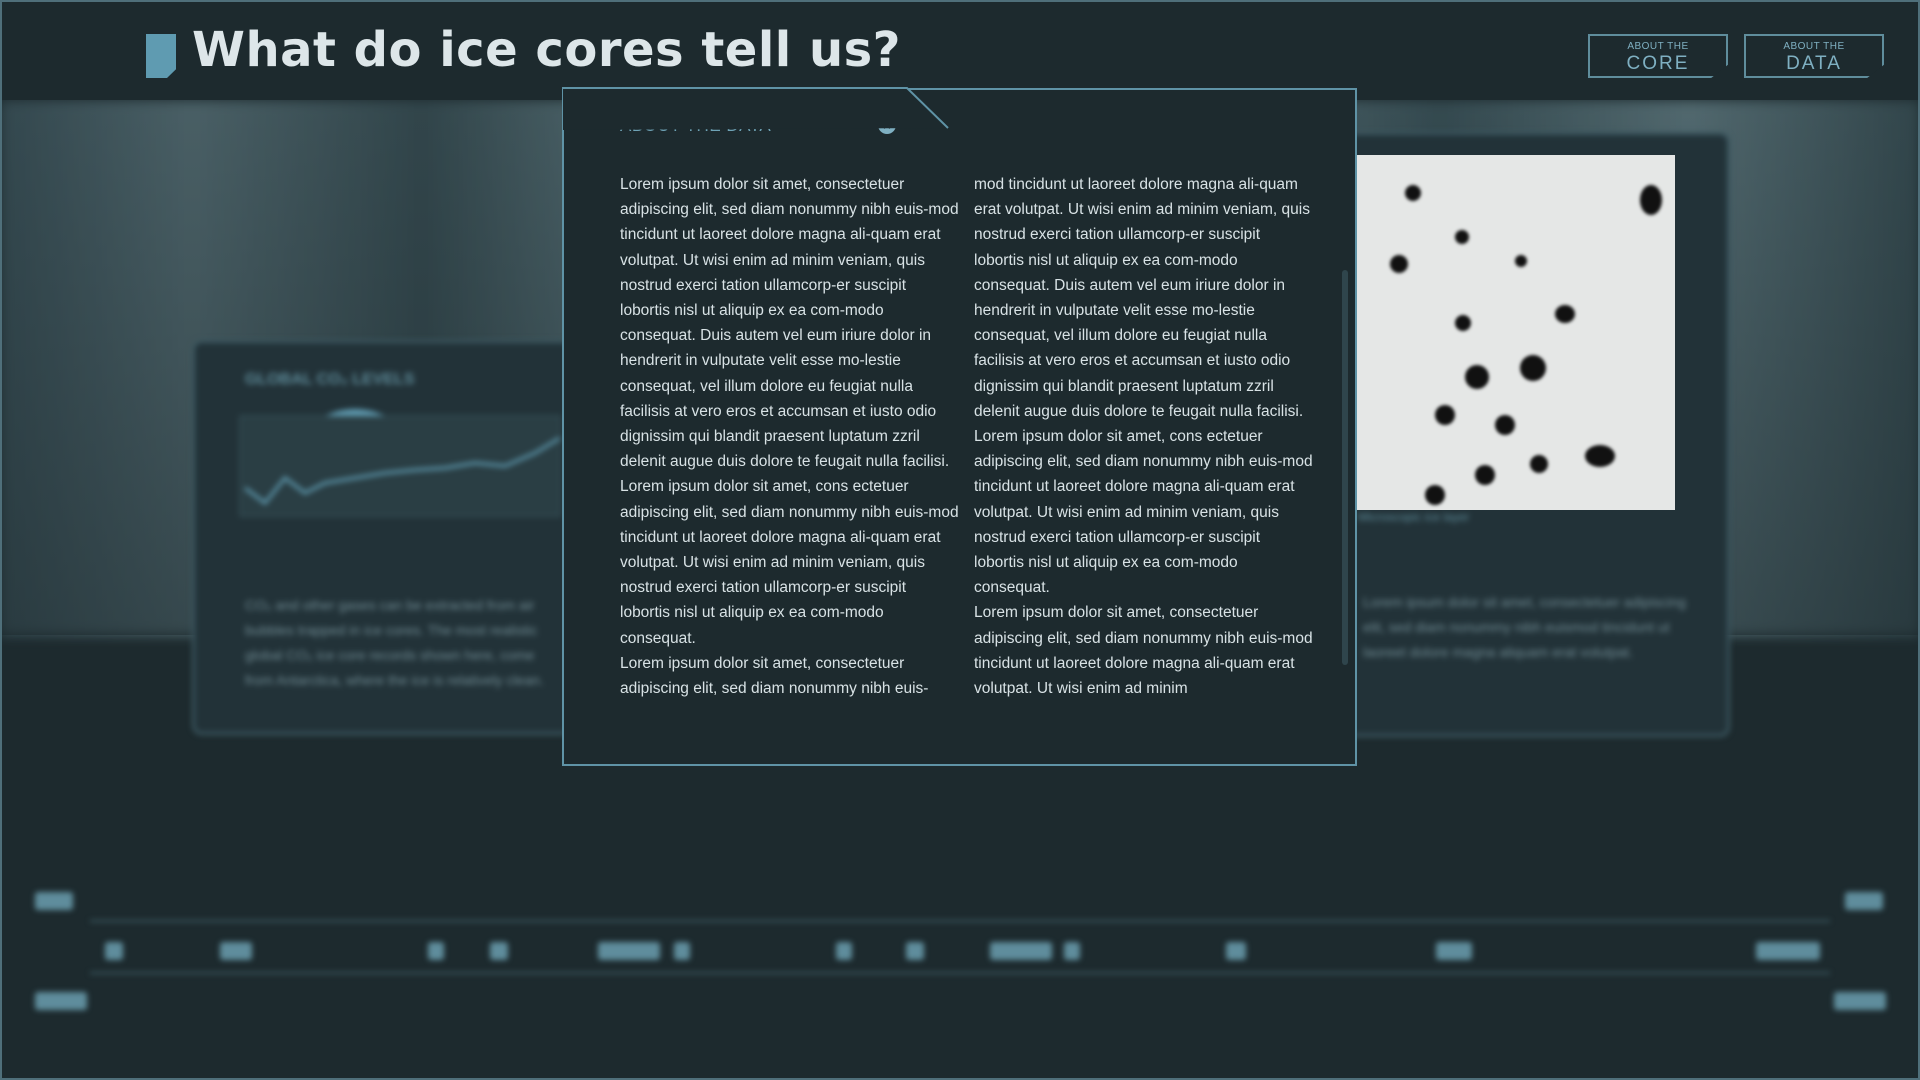  Describe the element at coordinates (1864, 901) in the screenshot. I see `timeline-nav-right` at that location.